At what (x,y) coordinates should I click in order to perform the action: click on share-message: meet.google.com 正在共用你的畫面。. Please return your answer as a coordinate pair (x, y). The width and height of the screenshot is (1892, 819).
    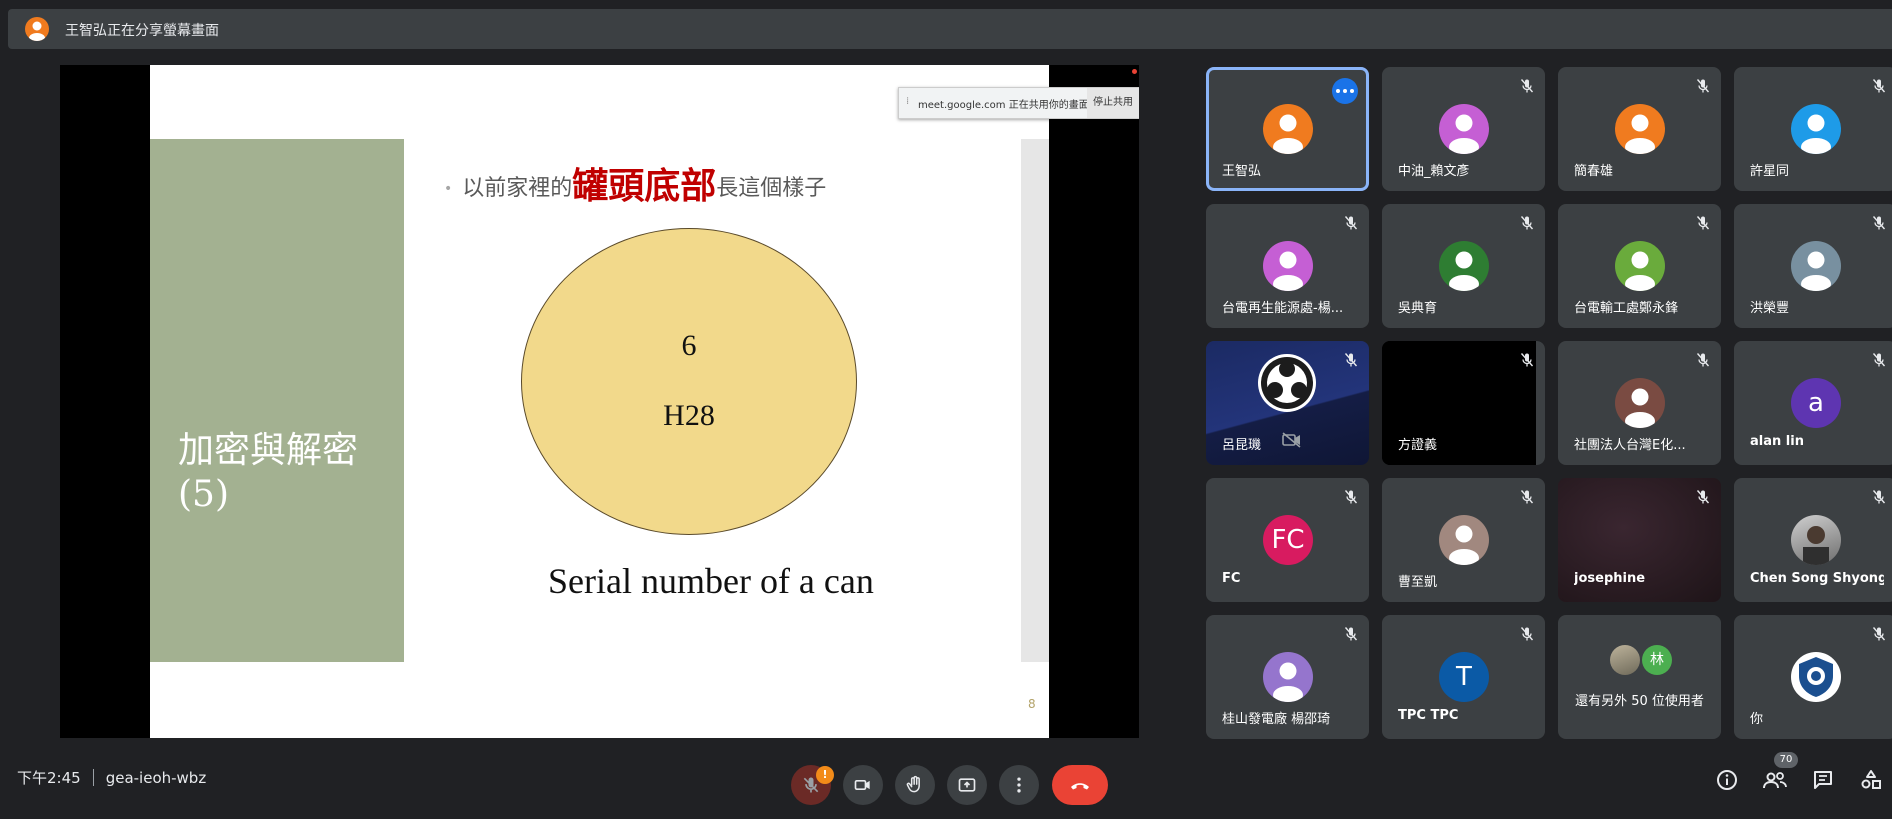
    Looking at the image, I should click on (1008, 105).